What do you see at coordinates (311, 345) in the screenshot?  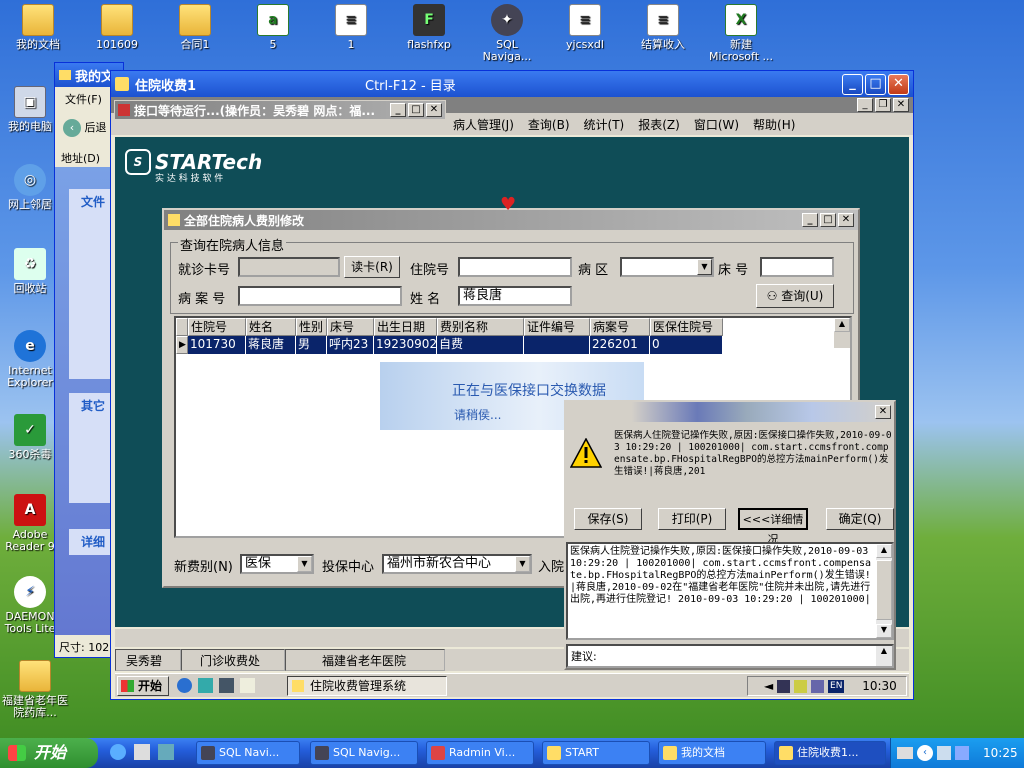 I see `table-cell: 男` at bounding box center [311, 345].